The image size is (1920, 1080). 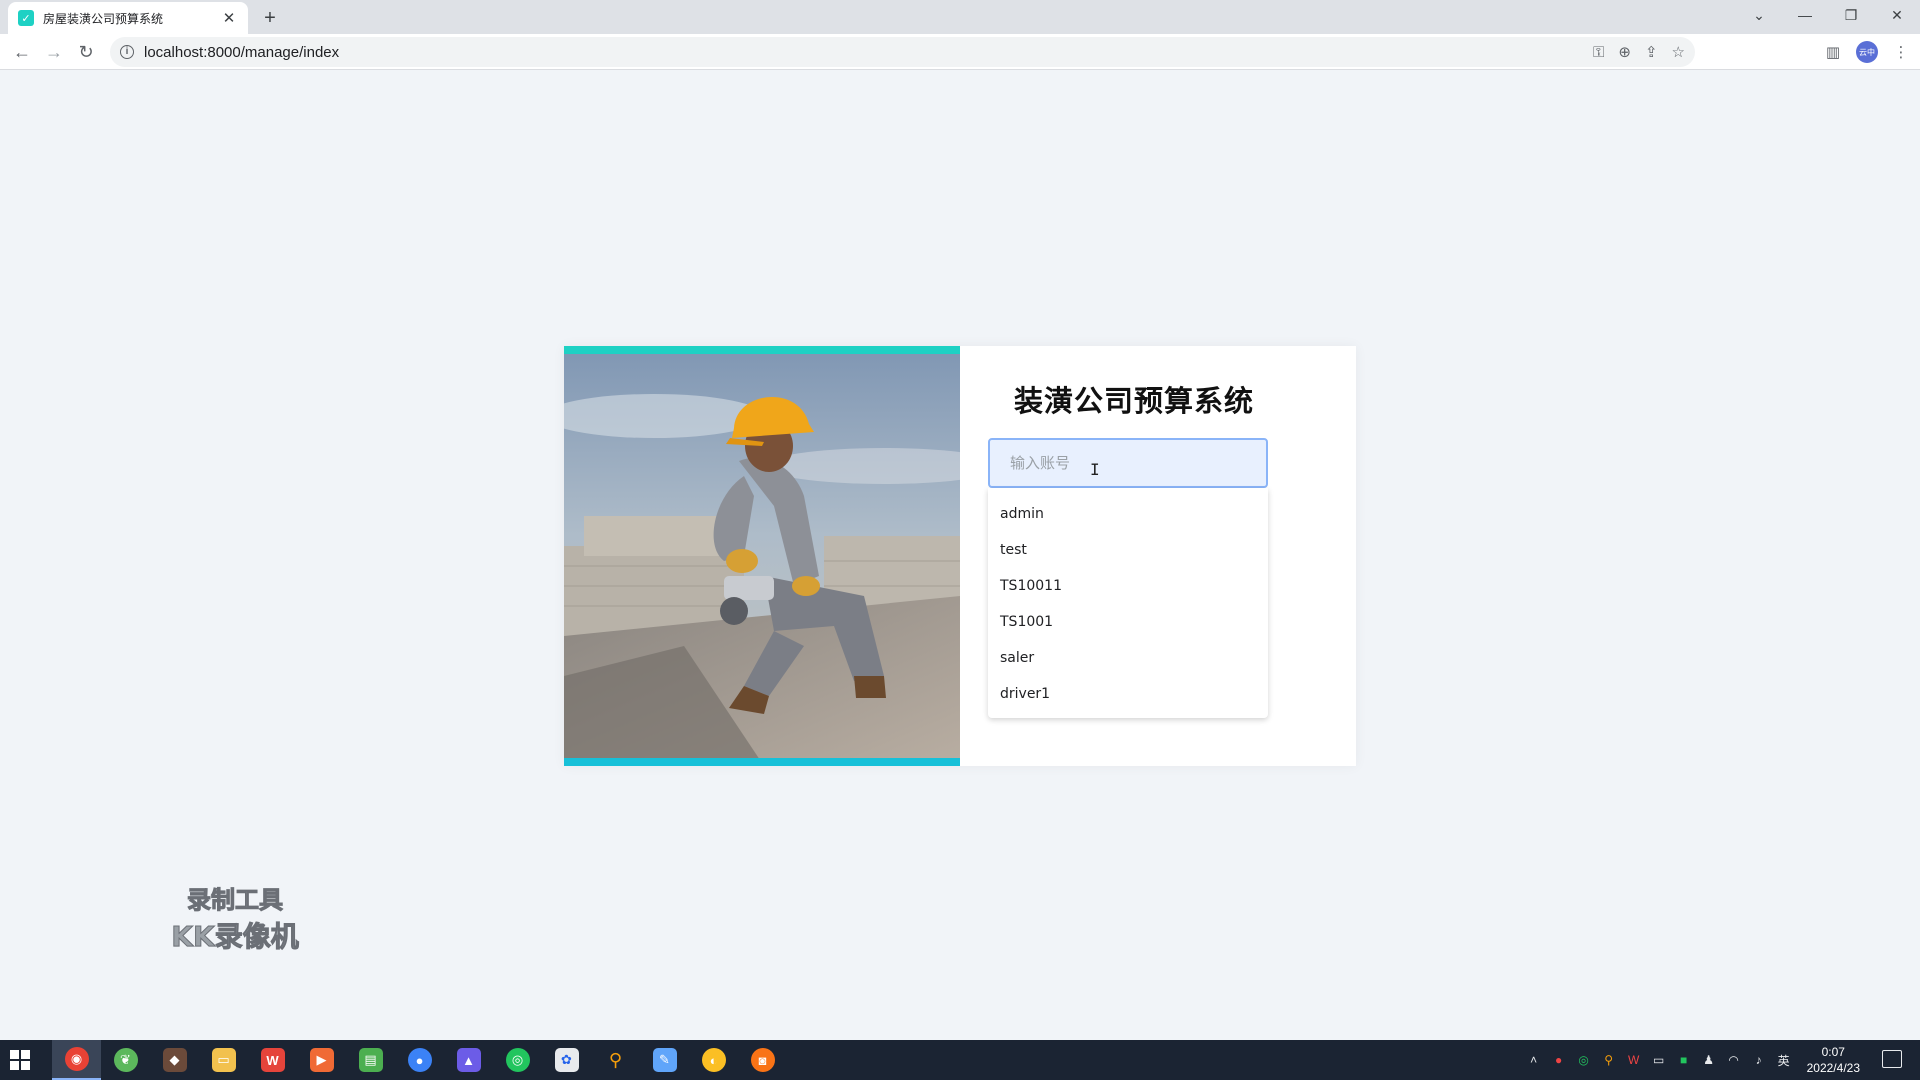 I want to click on omnibox-actions: ⚿ ⊕ ⇪ ☆, so click(x=1639, y=52).